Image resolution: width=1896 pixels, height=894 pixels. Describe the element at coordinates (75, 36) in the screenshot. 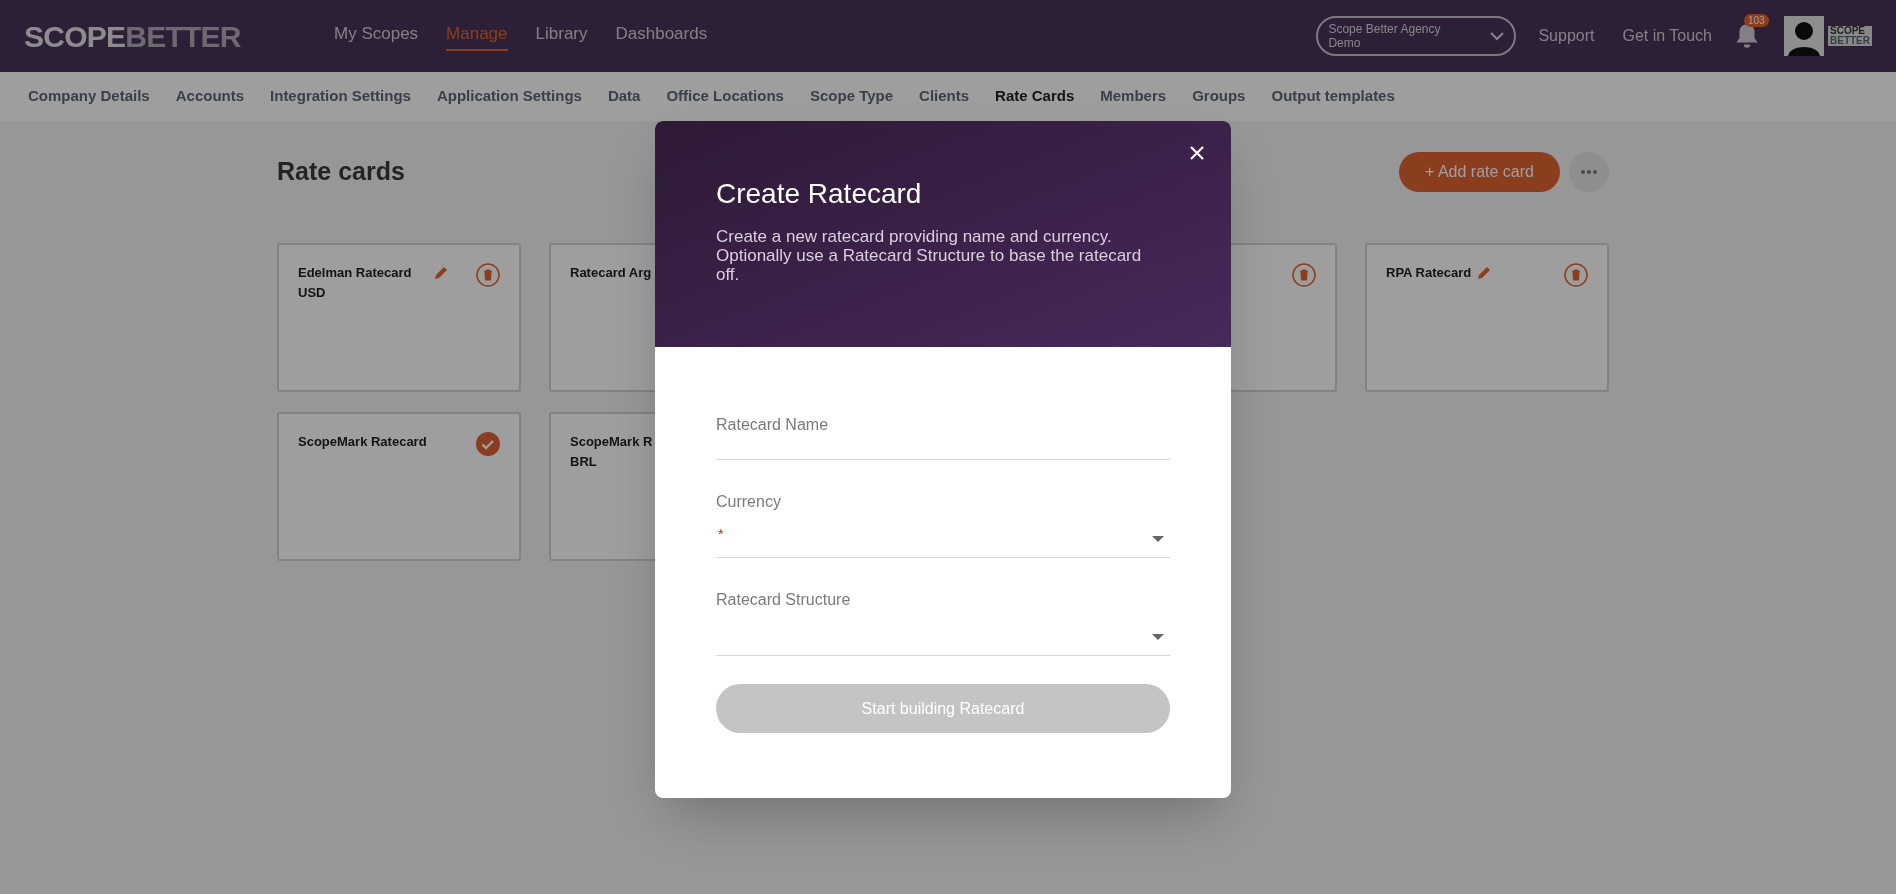

I see `logo: SCOPE` at that location.